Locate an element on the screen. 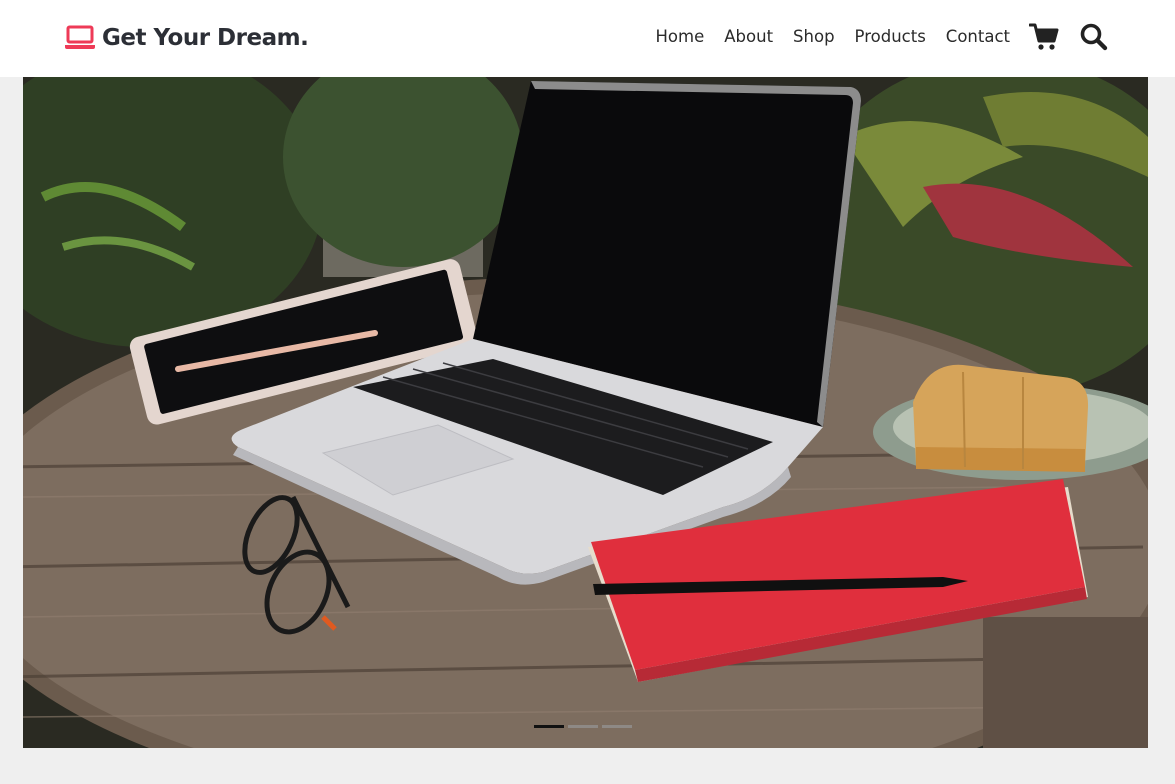  nav-link-home: Home is located at coordinates (680, 37).